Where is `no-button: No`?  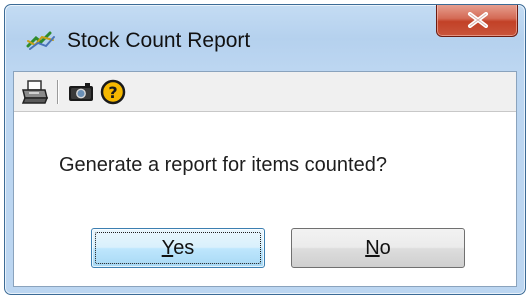
no-button: No is located at coordinates (378, 248).